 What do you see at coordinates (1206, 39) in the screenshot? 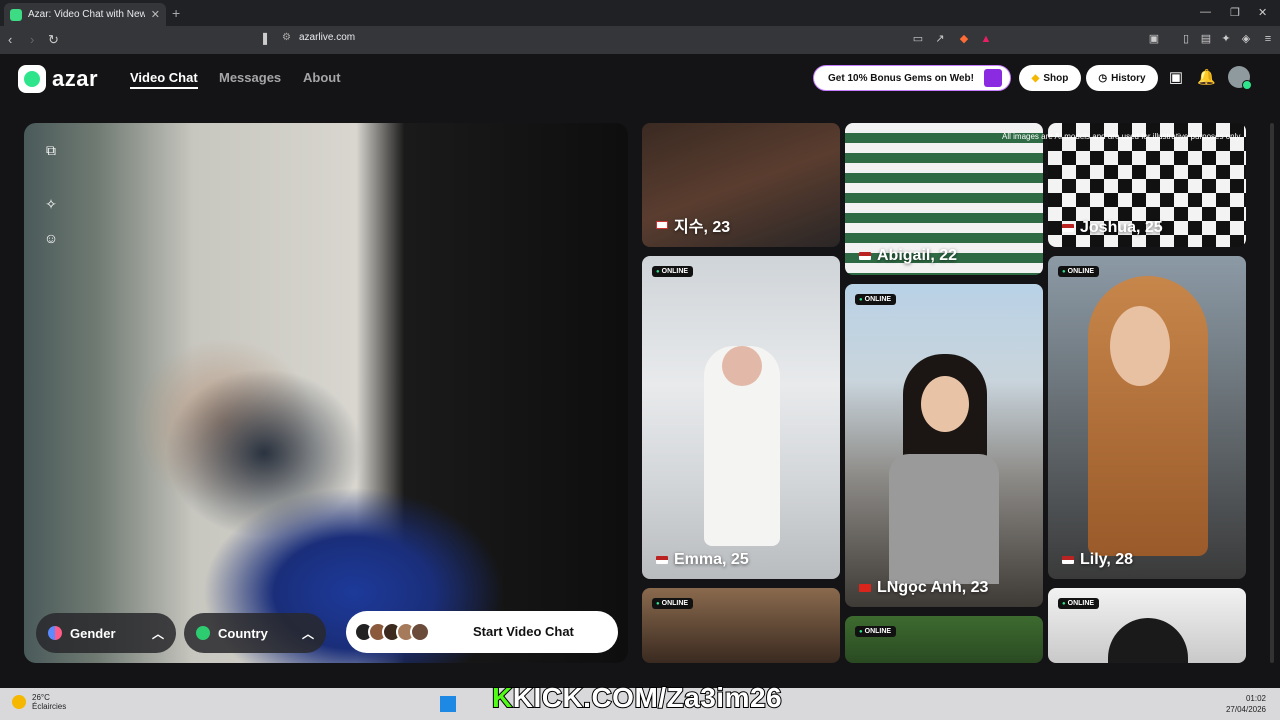
I see `wallet-icon: ▤` at bounding box center [1206, 39].